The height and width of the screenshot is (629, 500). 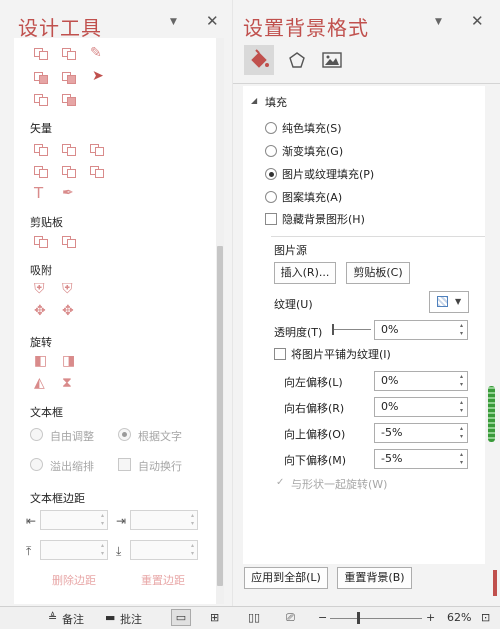 What do you see at coordinates (164, 520) in the screenshot?
I see `margin-right-input` at bounding box center [164, 520].